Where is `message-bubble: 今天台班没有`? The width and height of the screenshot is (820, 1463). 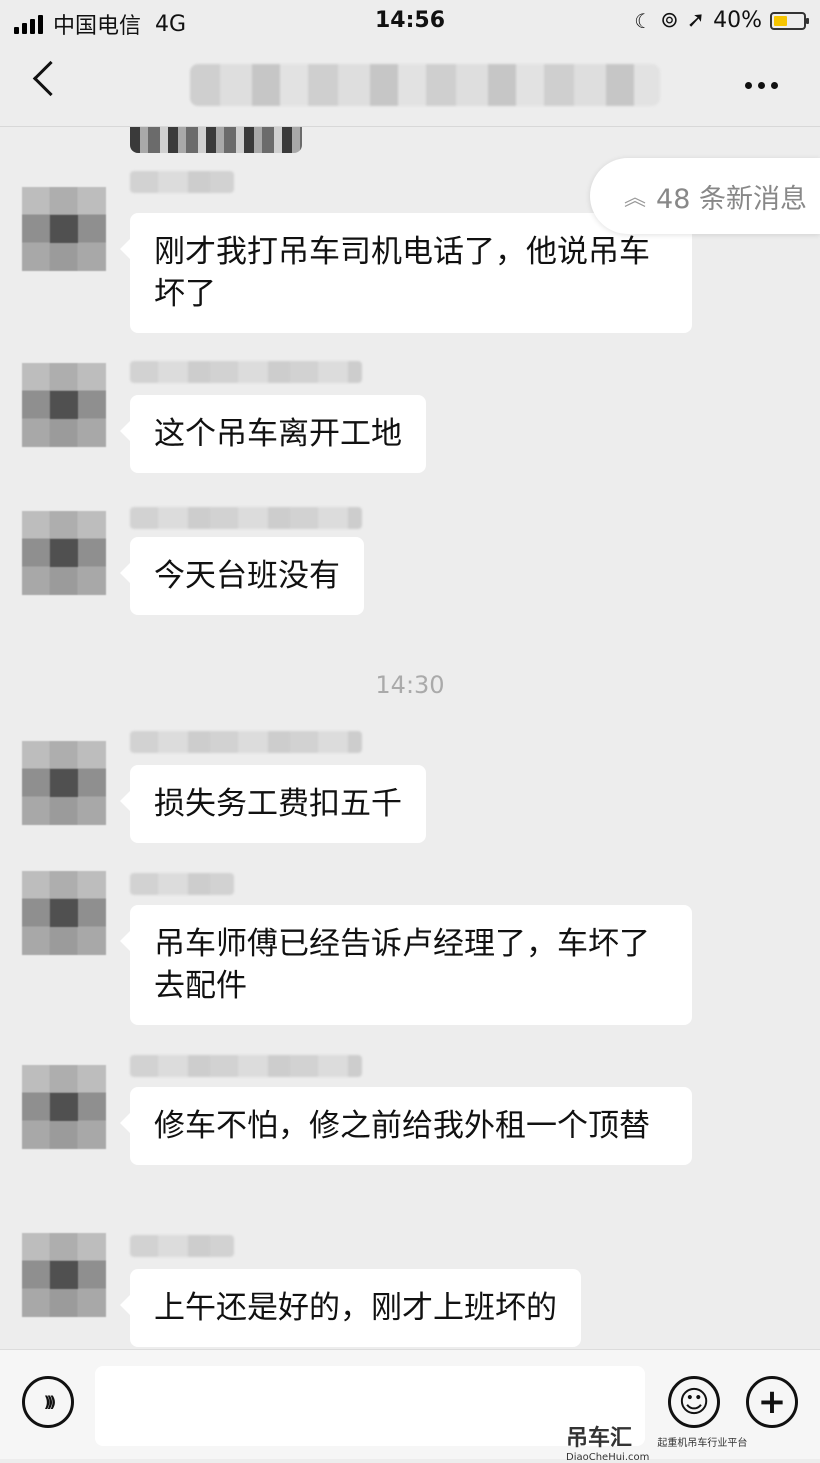
message-bubble: 今天台班没有 is located at coordinates (242, 576).